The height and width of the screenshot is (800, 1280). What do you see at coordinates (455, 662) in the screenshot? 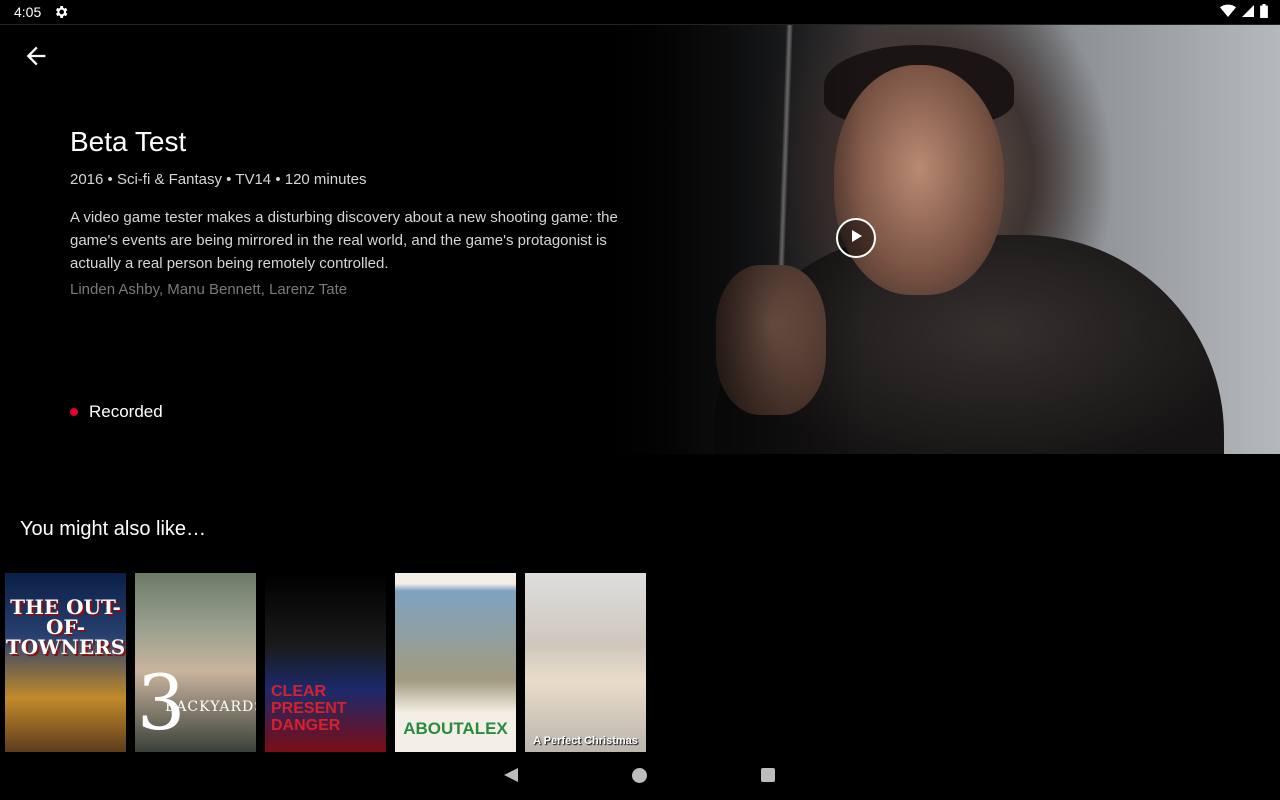
I see `poster-card: ABOUTALEX` at bounding box center [455, 662].